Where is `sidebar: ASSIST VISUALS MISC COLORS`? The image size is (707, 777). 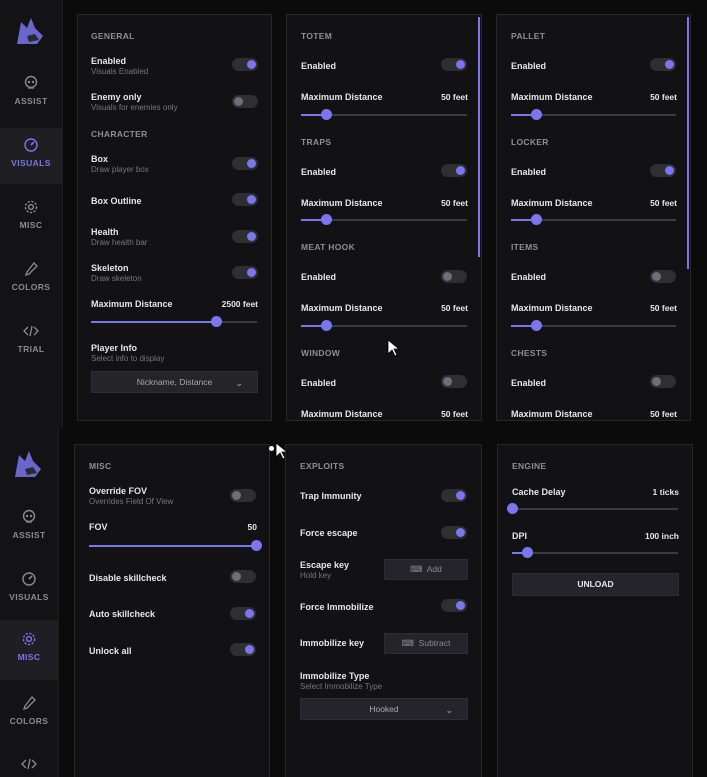
sidebar: ASSIST VISUALS MISC COLORS is located at coordinates (29, 602).